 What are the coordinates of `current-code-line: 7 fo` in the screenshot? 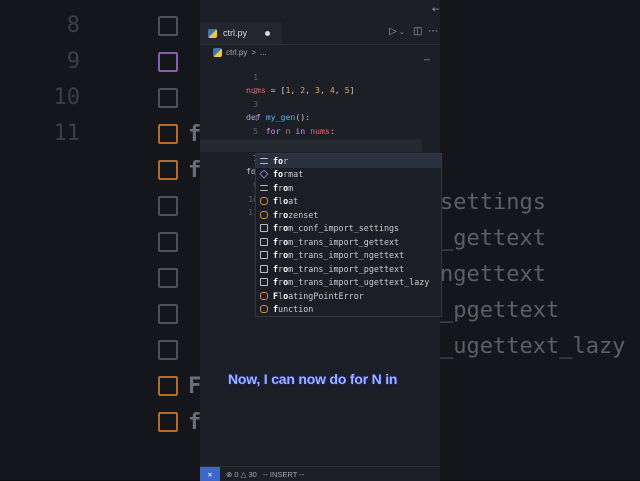 It's located at (311, 158).